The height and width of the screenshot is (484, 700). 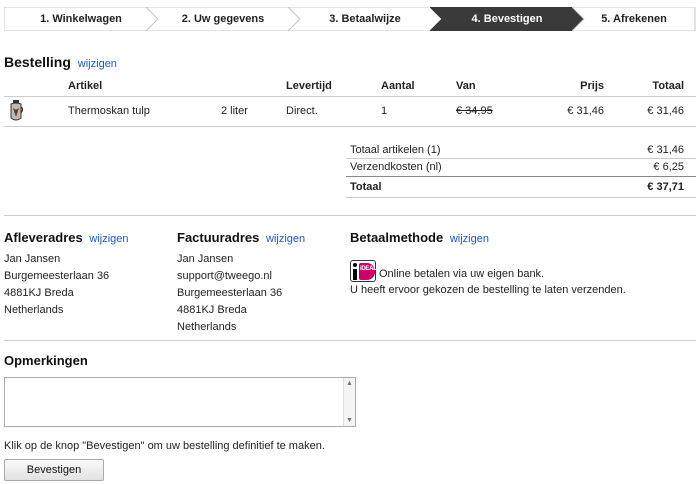 I want to click on col-levertijd: Levertijd, so click(x=309, y=86).